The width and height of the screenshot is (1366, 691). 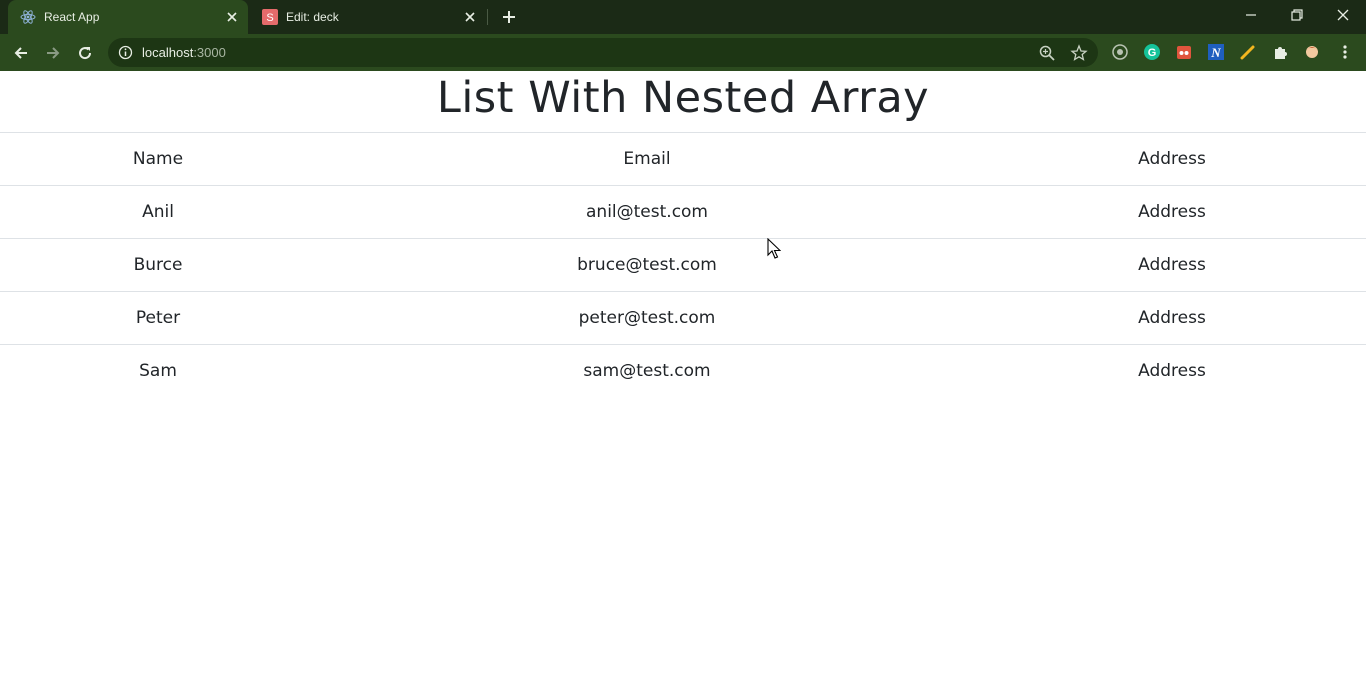 I want to click on column-header-name: Name, so click(x=158, y=159).